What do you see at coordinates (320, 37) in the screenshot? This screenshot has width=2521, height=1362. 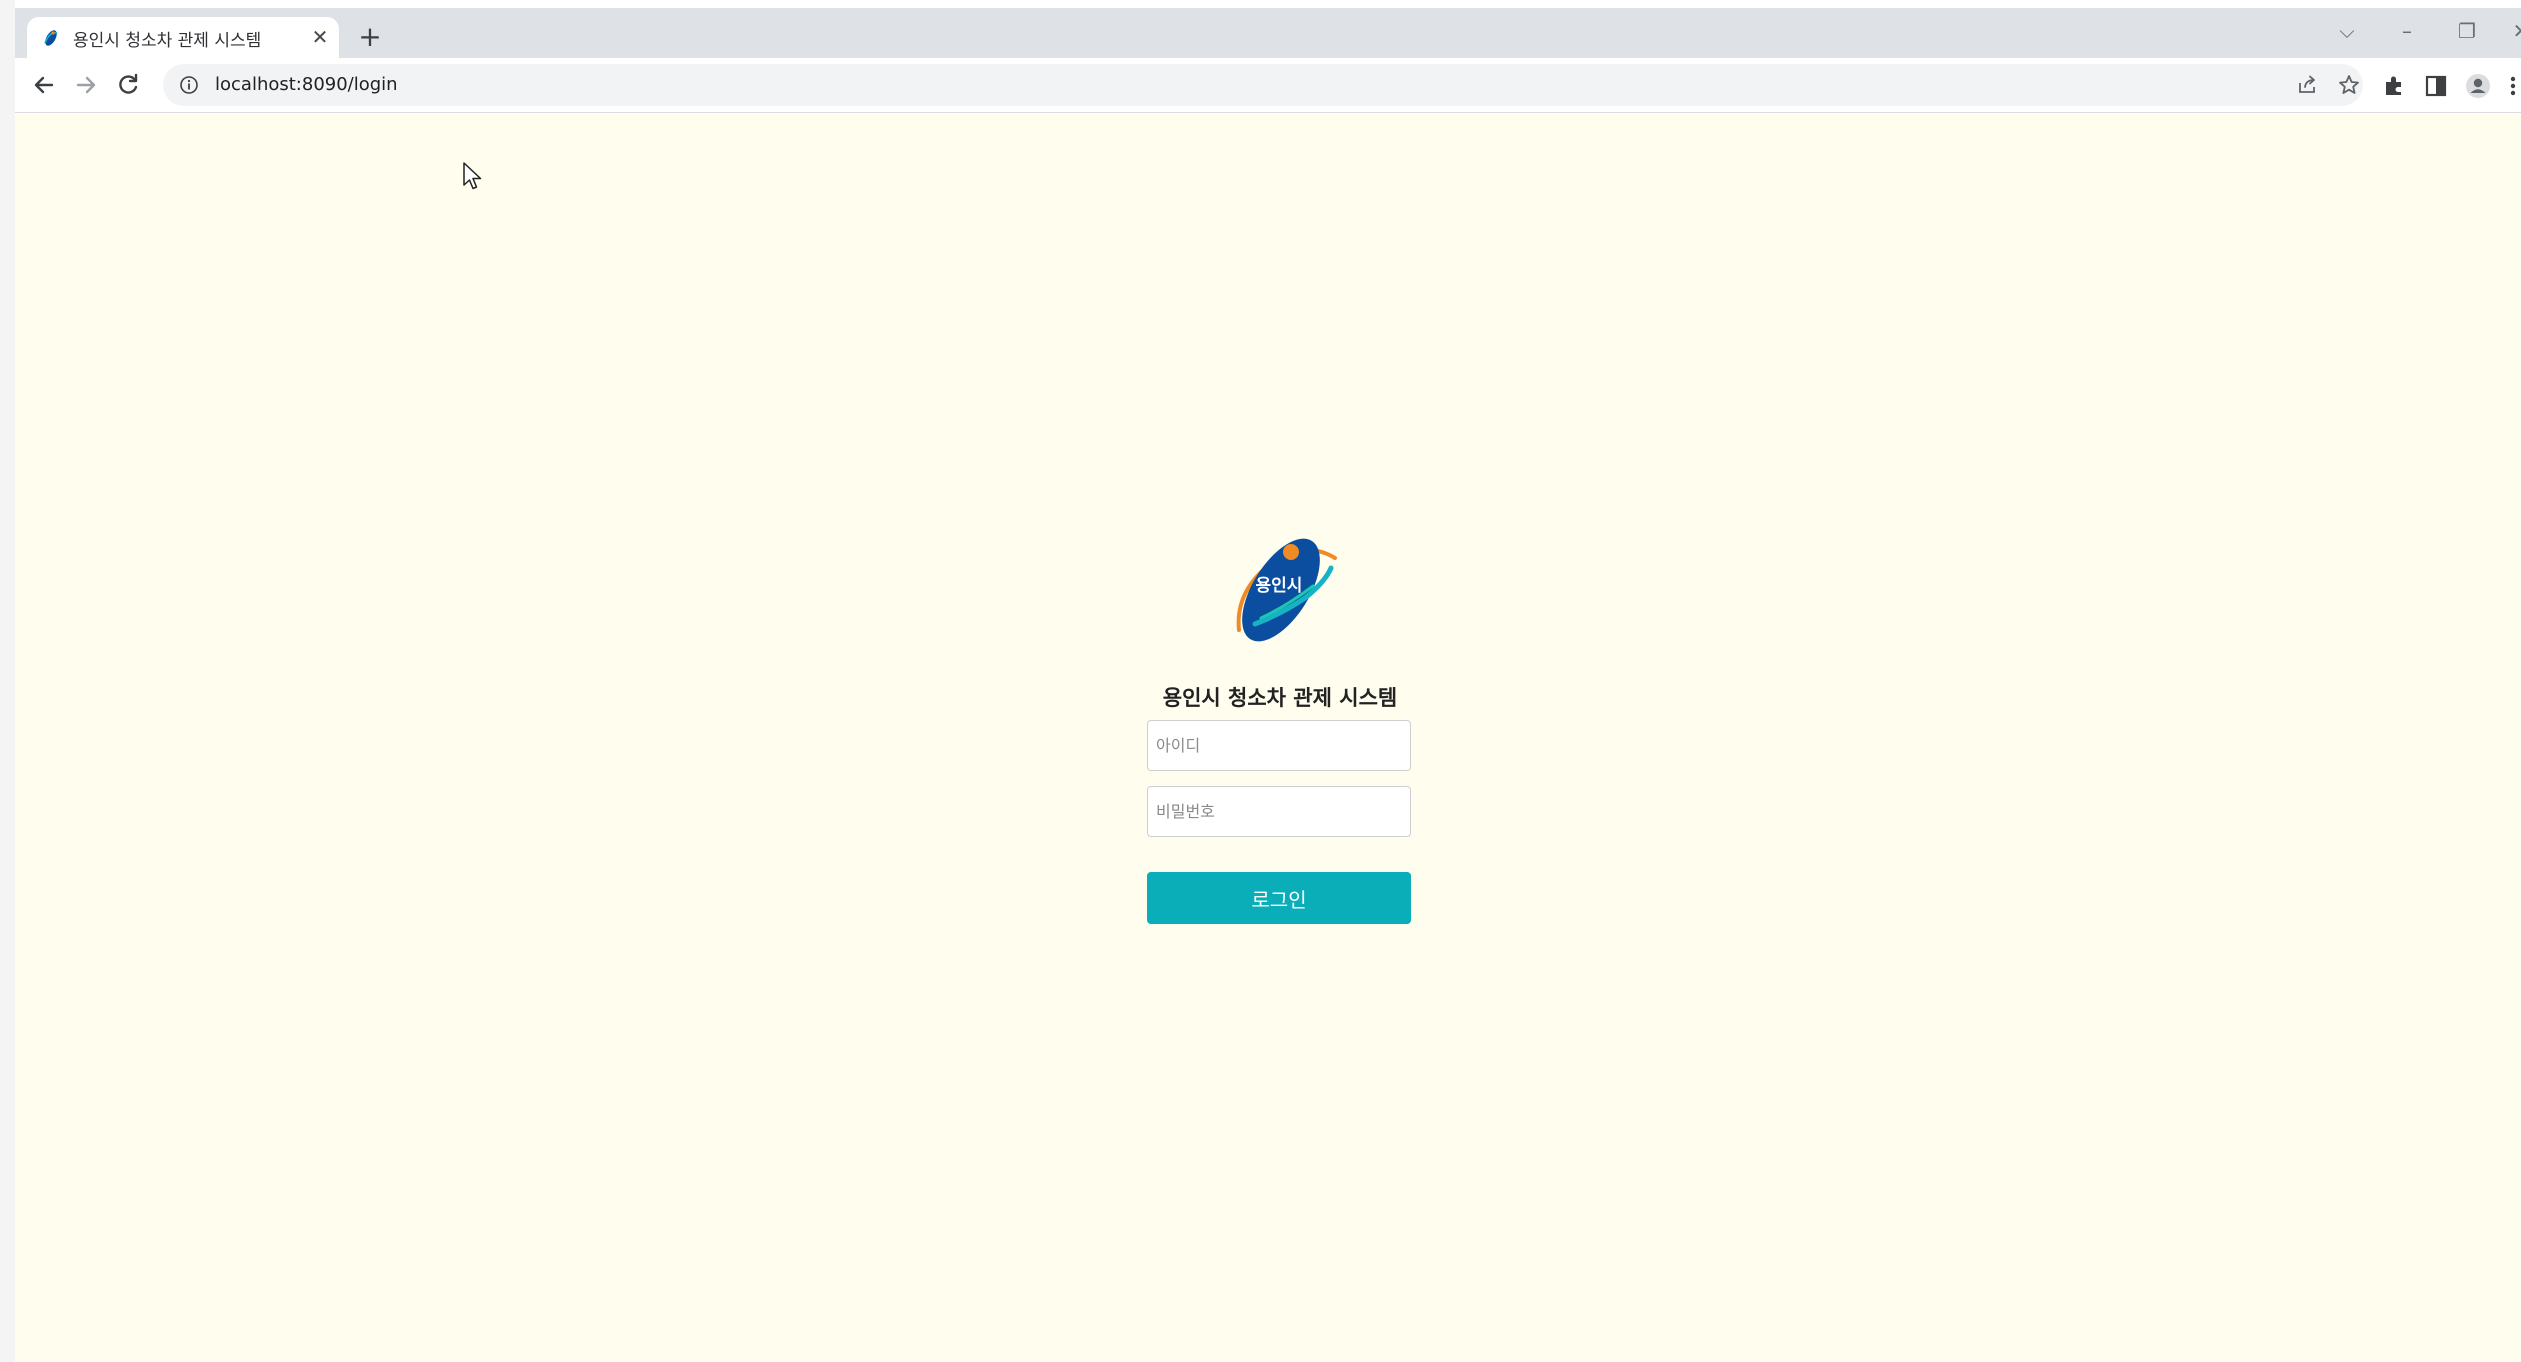 I see `close-icon: ✕` at bounding box center [320, 37].